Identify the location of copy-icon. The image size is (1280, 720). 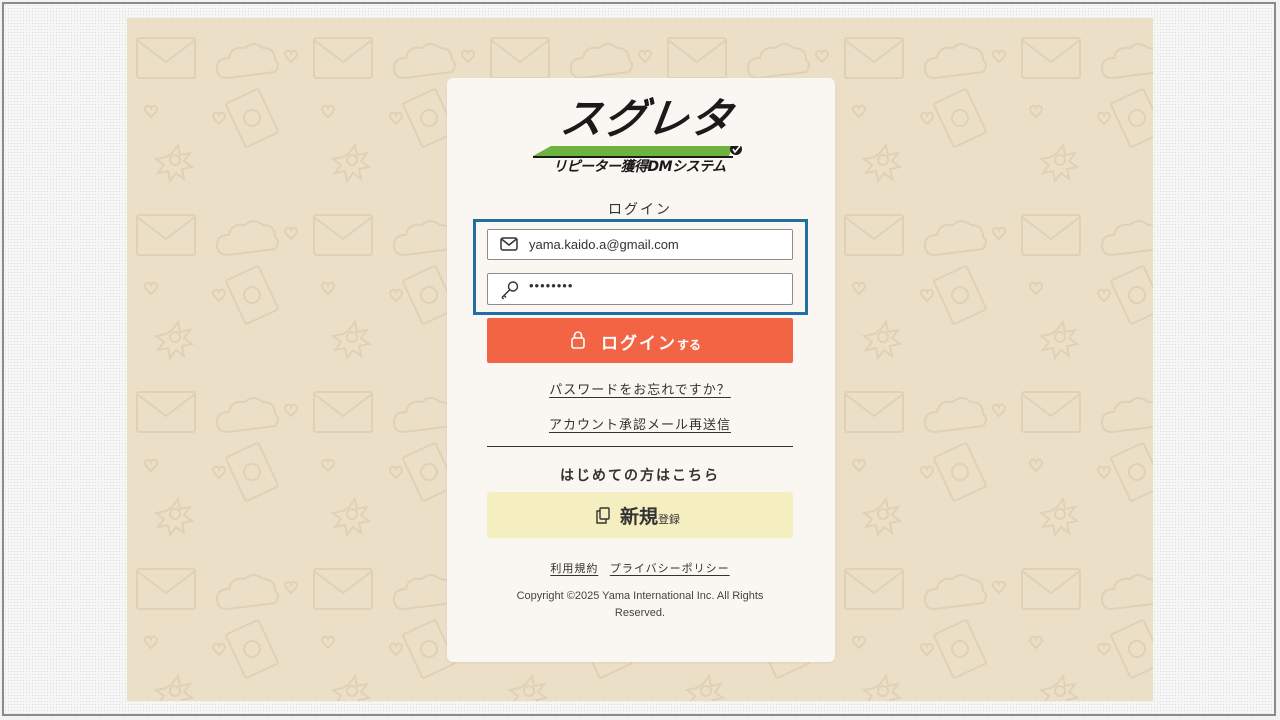
(603, 517).